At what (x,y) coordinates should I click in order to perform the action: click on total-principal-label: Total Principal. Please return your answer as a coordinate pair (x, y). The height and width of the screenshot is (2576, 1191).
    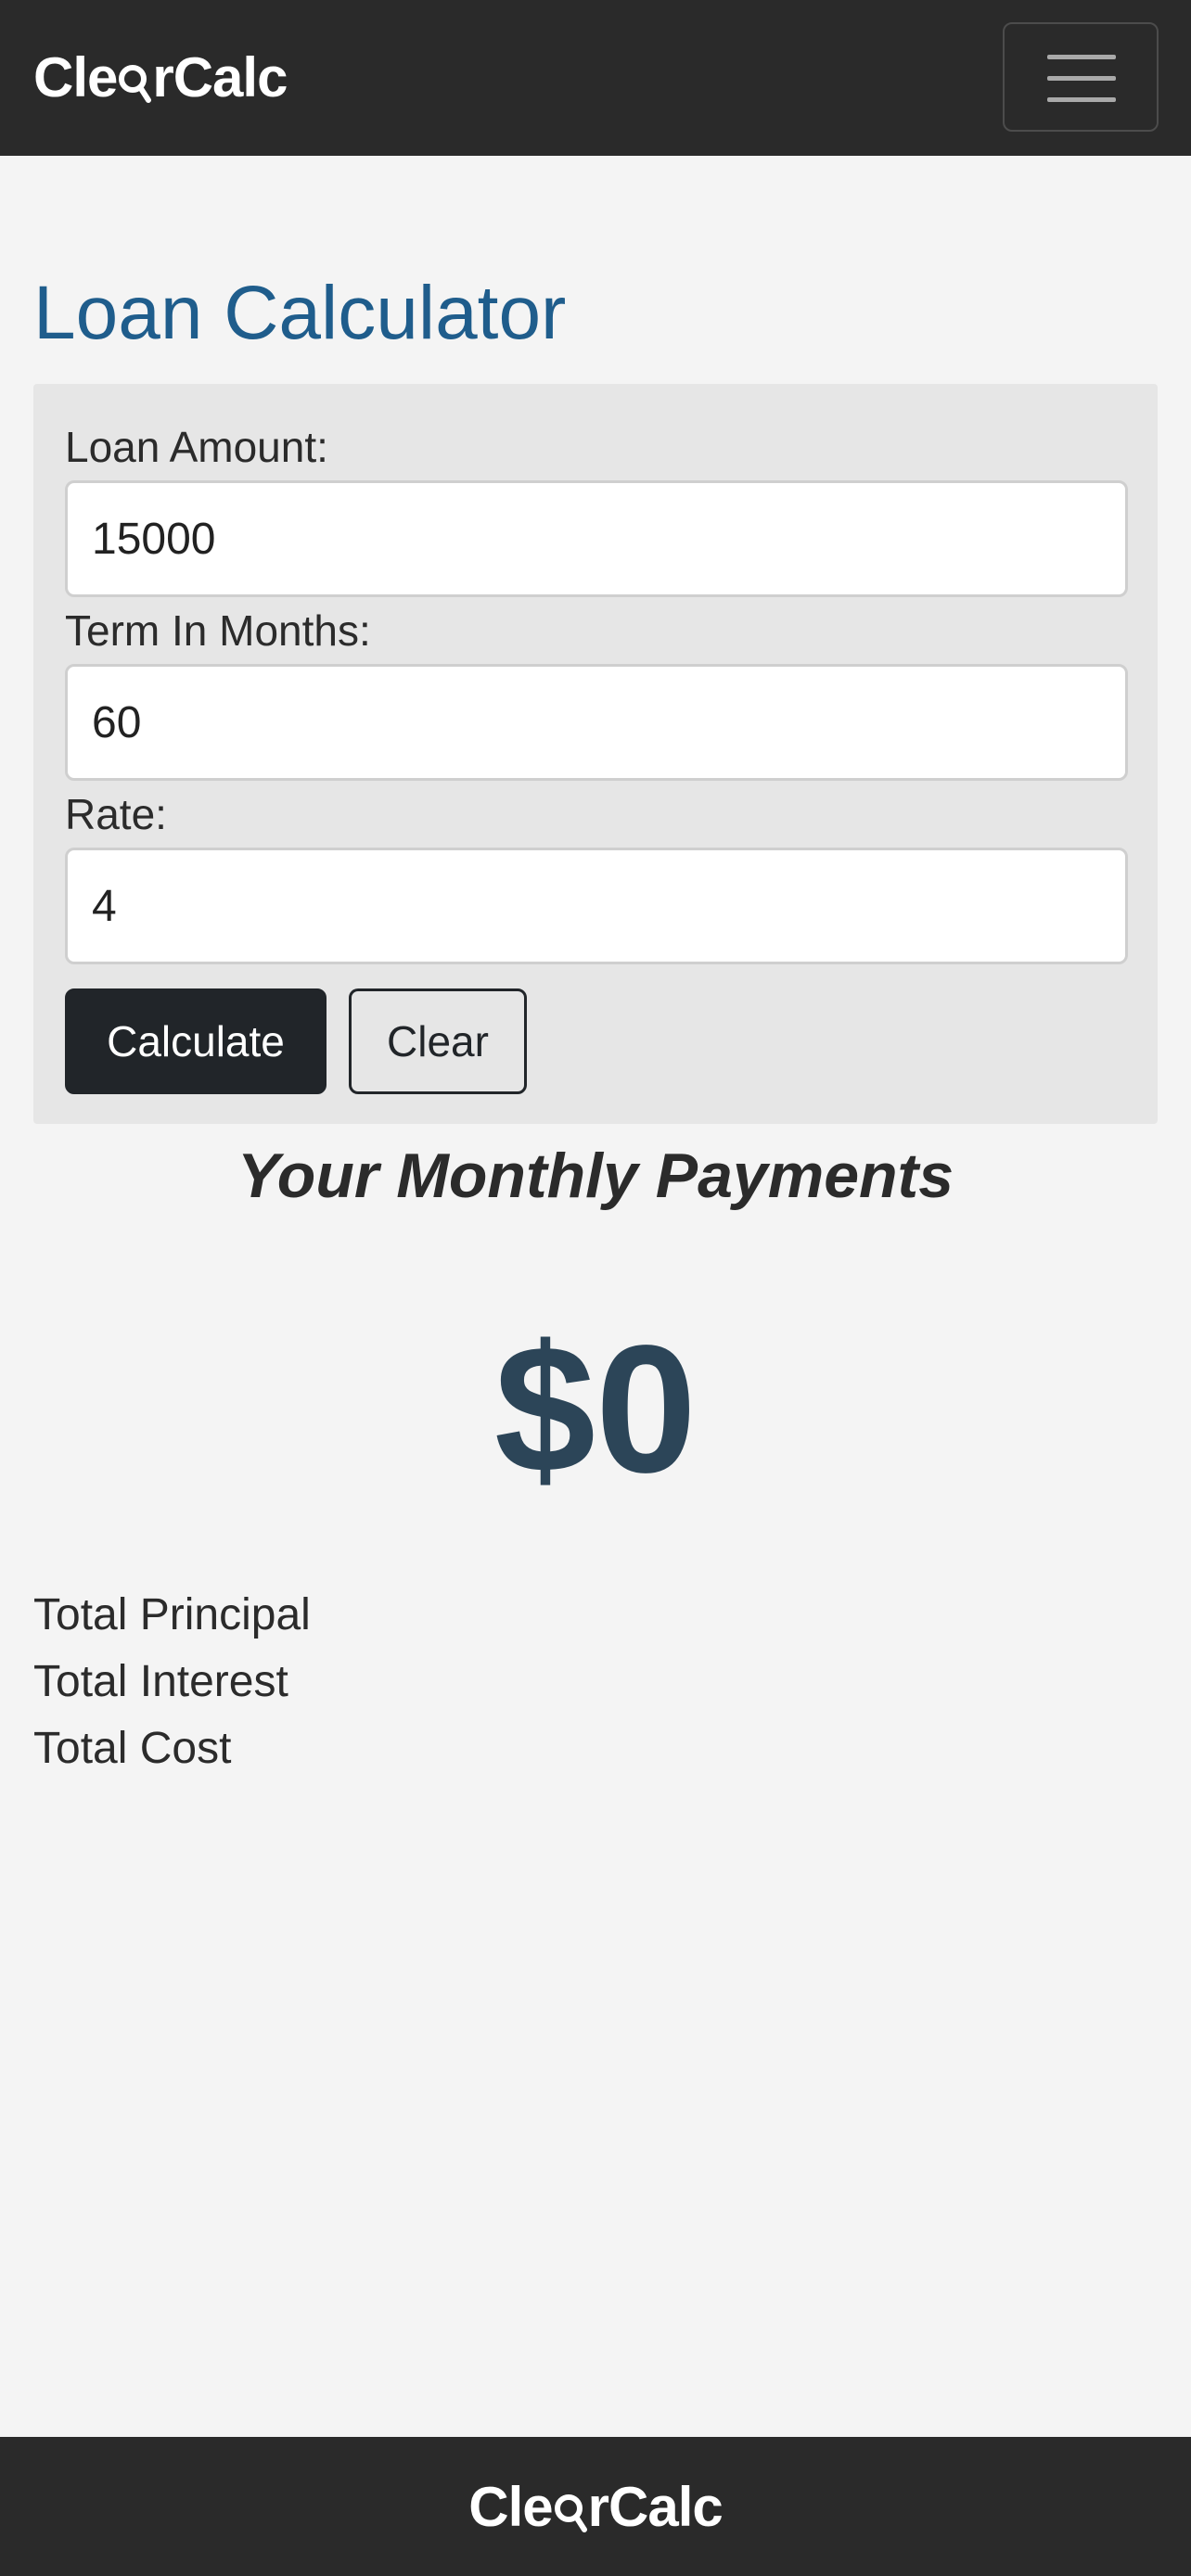
    Looking at the image, I should click on (172, 1614).